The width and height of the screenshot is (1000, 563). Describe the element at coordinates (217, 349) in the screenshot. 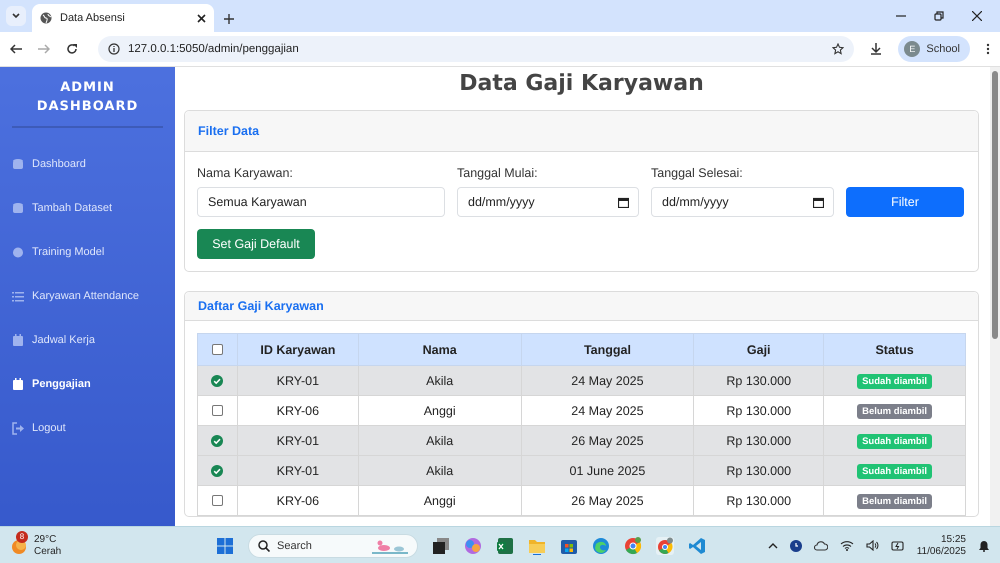

I see `select-all-checkbox` at that location.